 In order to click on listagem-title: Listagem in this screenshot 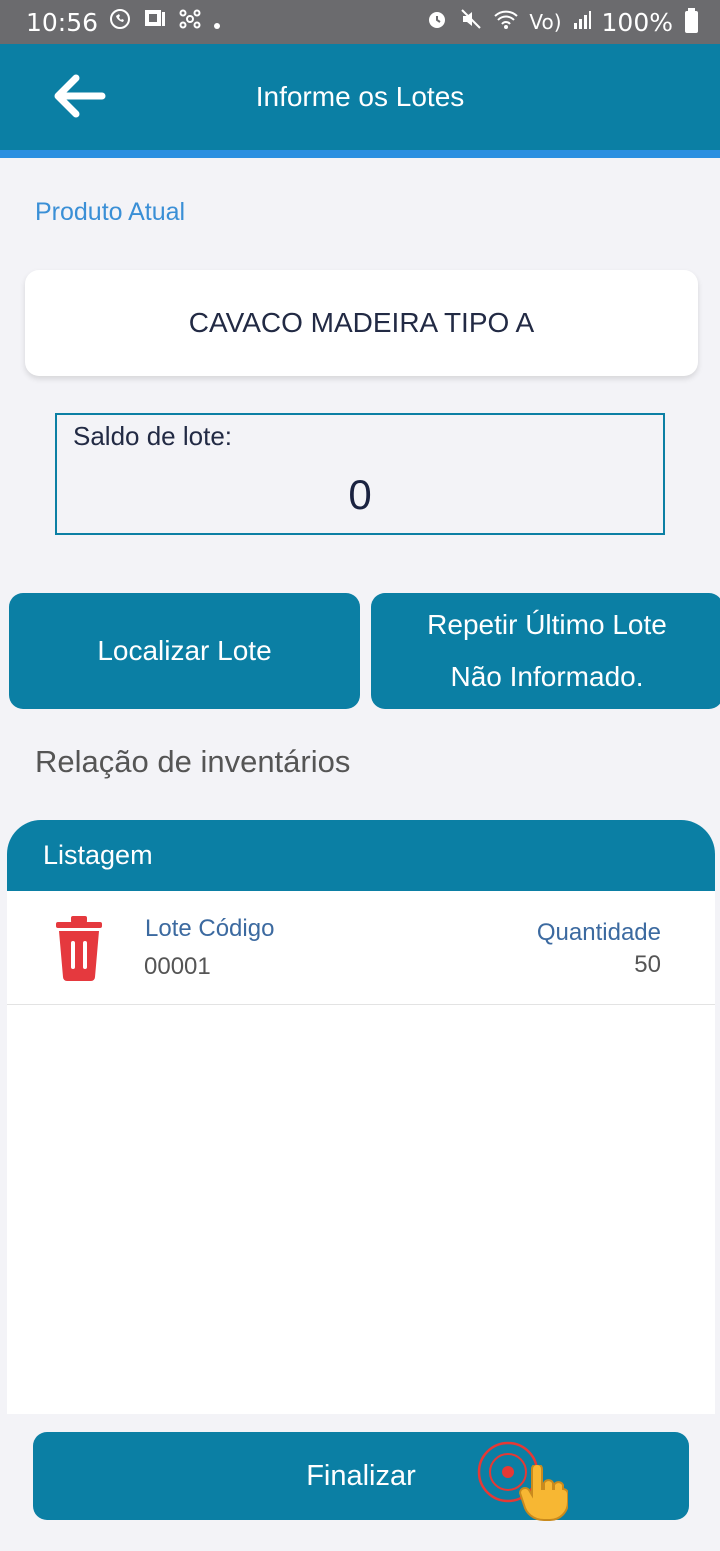, I will do `click(98, 855)`.